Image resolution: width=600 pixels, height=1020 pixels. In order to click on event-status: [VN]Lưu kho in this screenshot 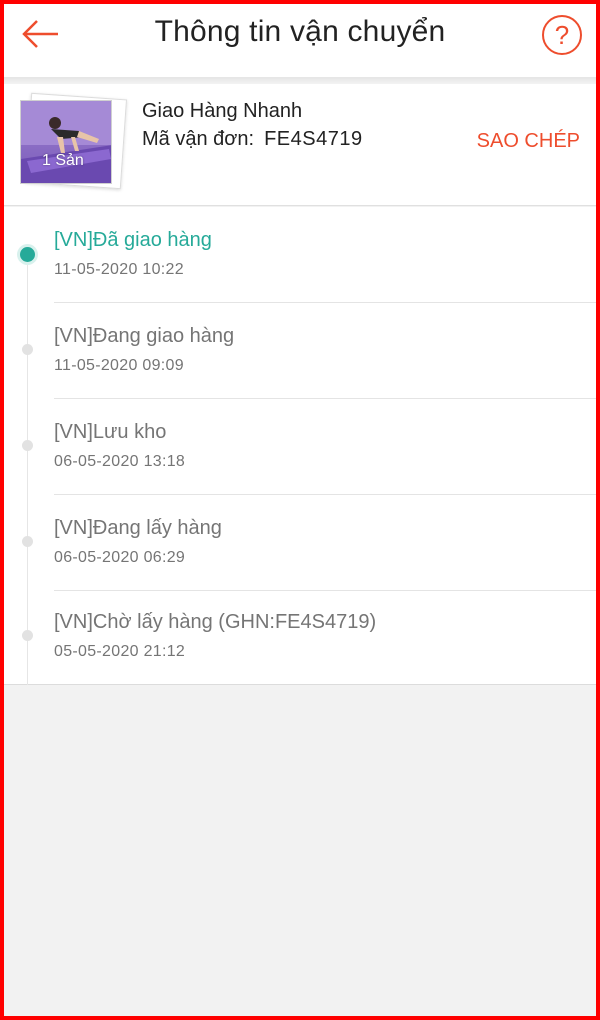, I will do `click(110, 432)`.